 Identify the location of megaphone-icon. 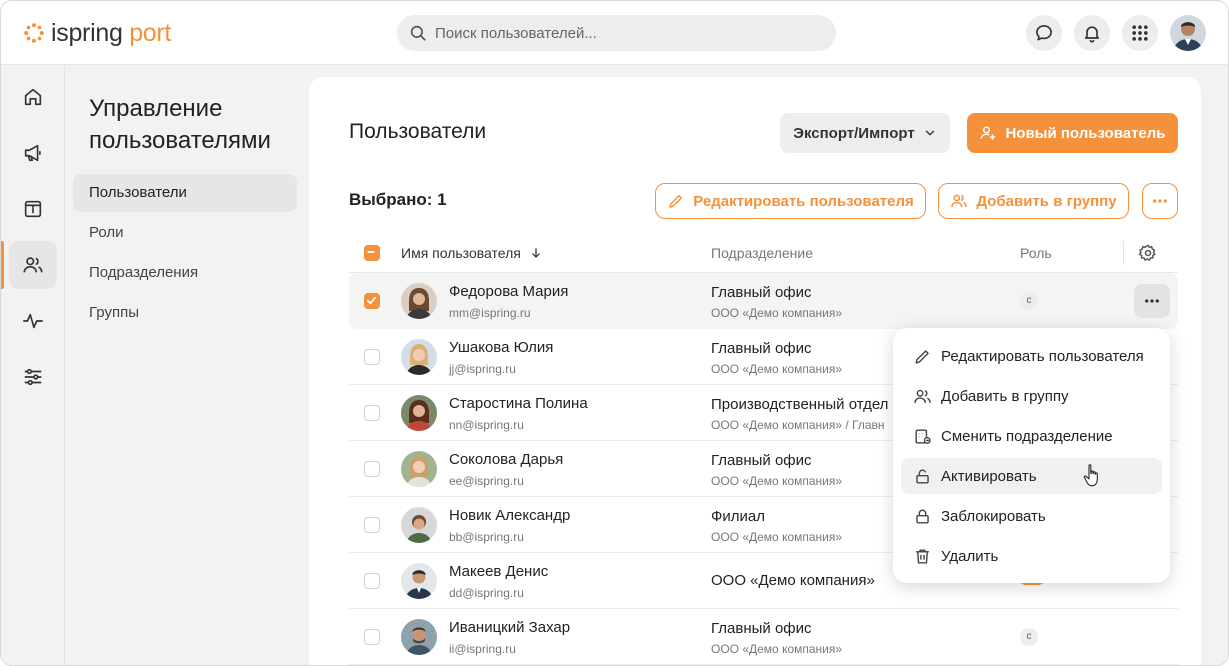
(32, 153).